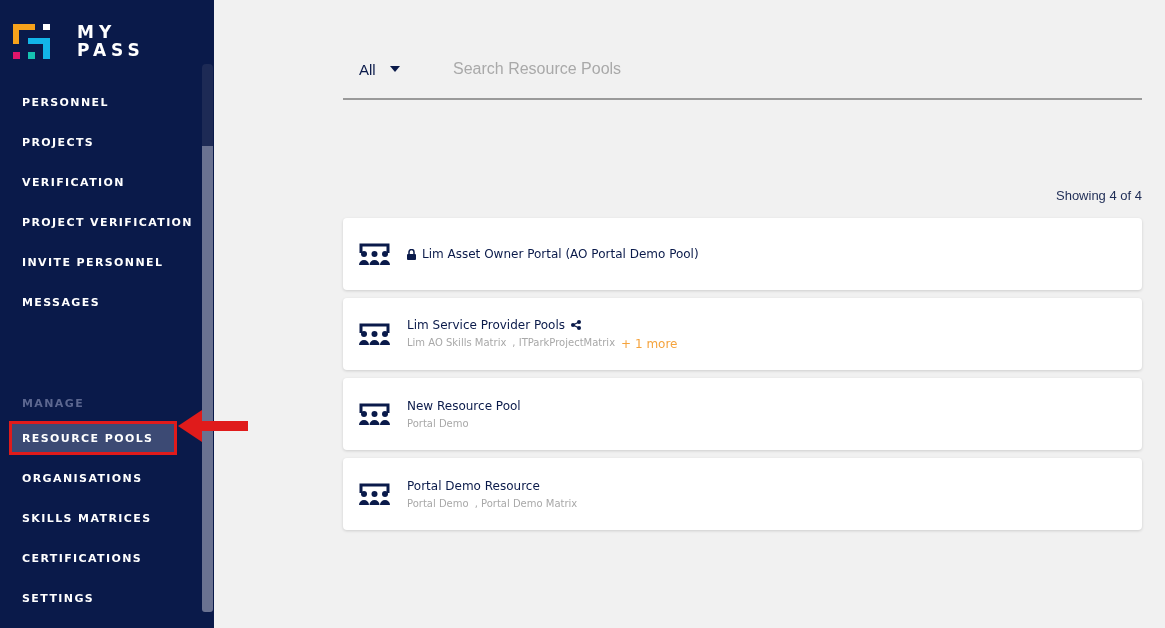 The width and height of the screenshot is (1165, 628). What do you see at coordinates (101, 182) in the screenshot?
I see `nav-item: VERIFICATION` at bounding box center [101, 182].